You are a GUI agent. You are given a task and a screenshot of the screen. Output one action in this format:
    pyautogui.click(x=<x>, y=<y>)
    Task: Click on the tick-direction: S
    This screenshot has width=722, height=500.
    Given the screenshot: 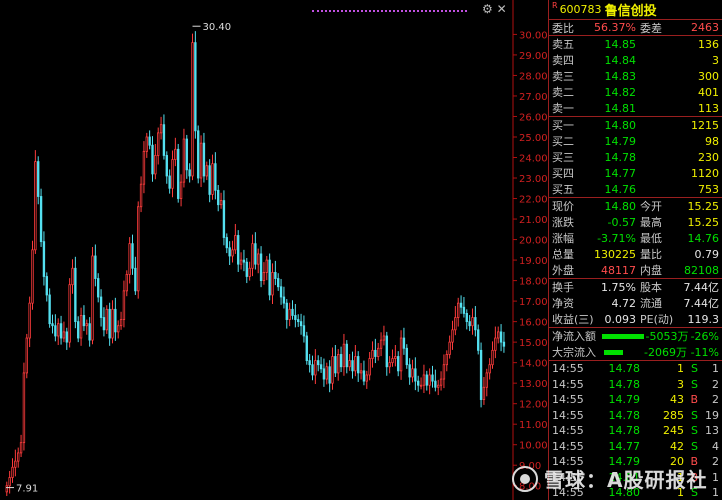 What is the action you would take?
    pyautogui.click(x=694, y=369)
    